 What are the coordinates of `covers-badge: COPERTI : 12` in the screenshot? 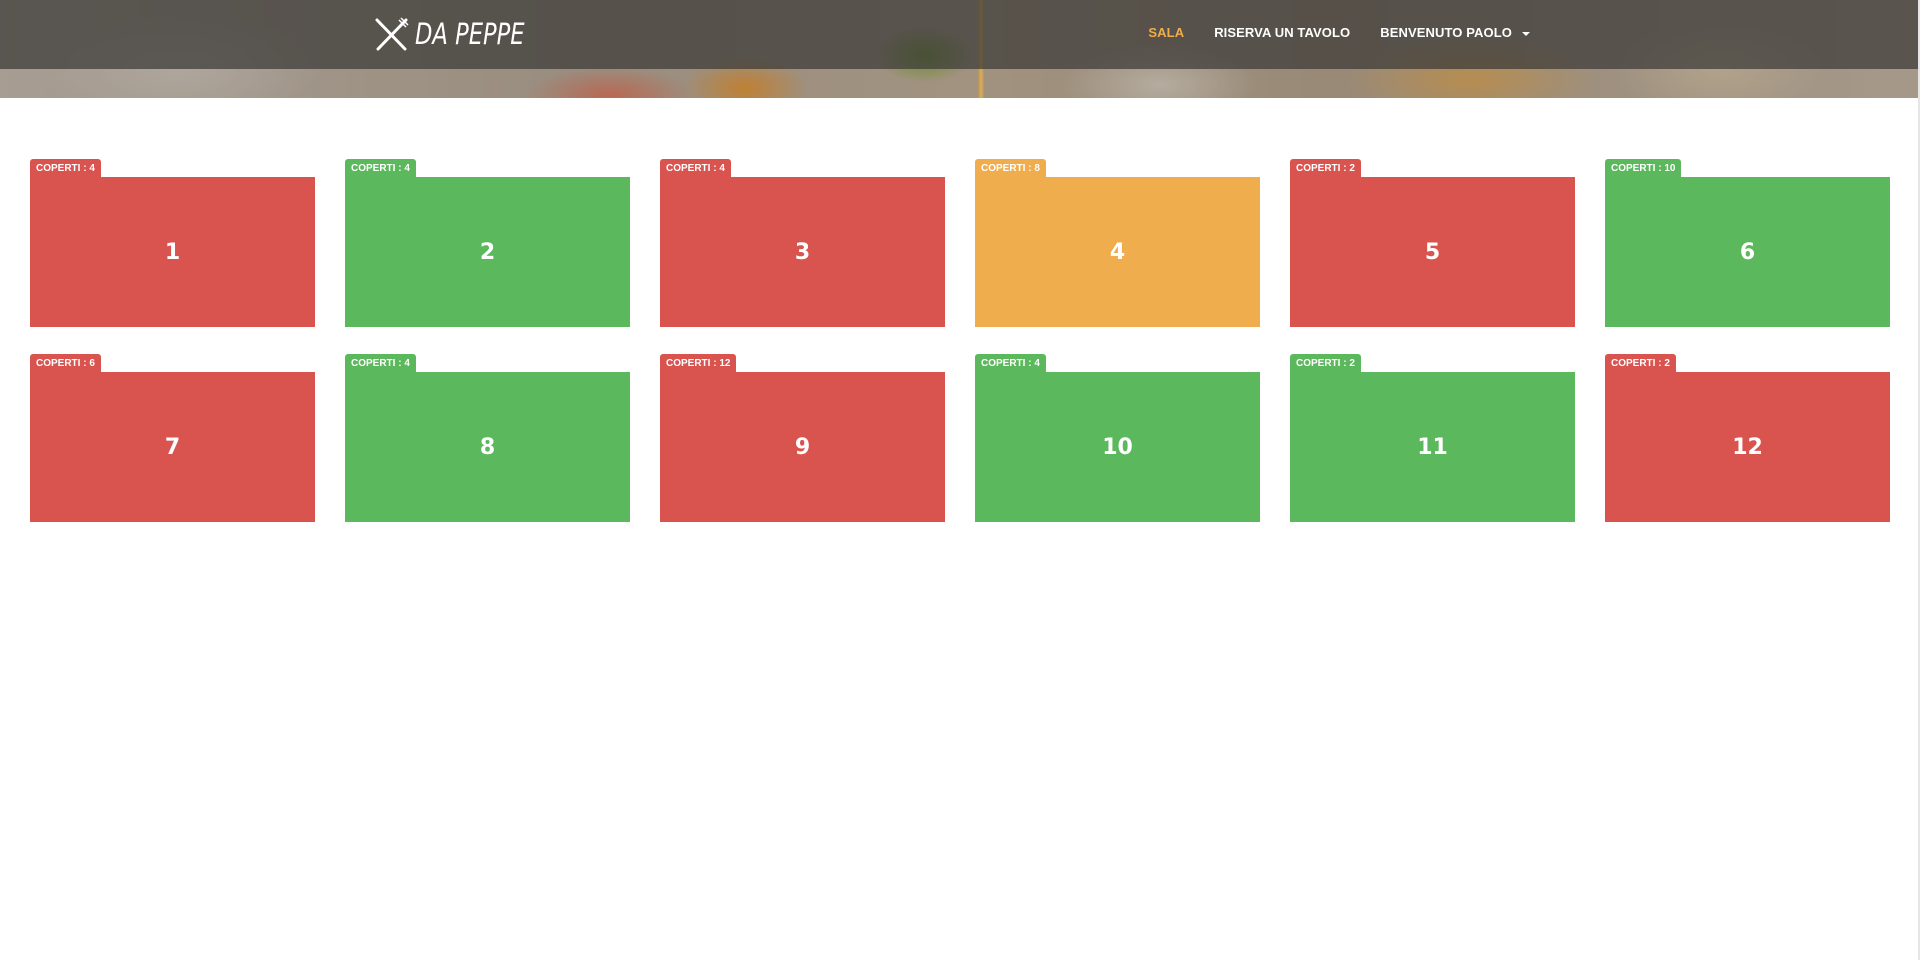 It's located at (698, 363).